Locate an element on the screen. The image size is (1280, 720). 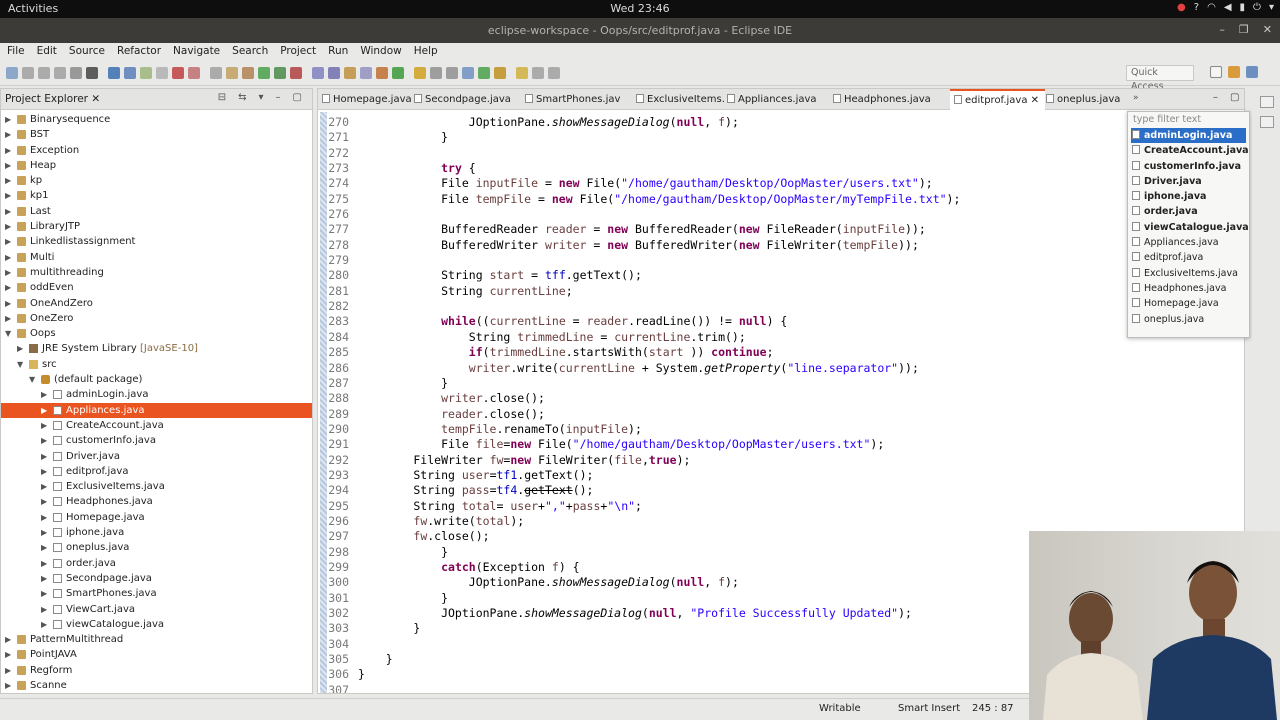
clock: Wed 23:46 is located at coordinates (640, 8).